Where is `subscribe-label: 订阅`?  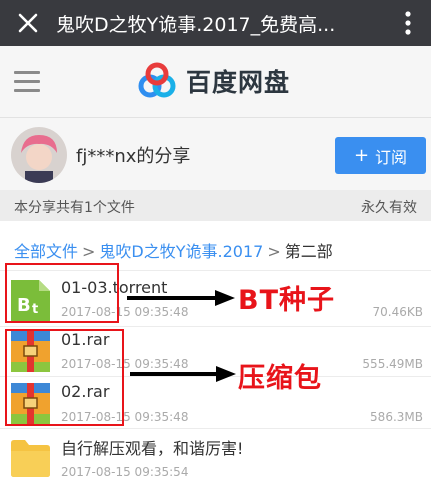
subscribe-label: 订阅 is located at coordinates (391, 157).